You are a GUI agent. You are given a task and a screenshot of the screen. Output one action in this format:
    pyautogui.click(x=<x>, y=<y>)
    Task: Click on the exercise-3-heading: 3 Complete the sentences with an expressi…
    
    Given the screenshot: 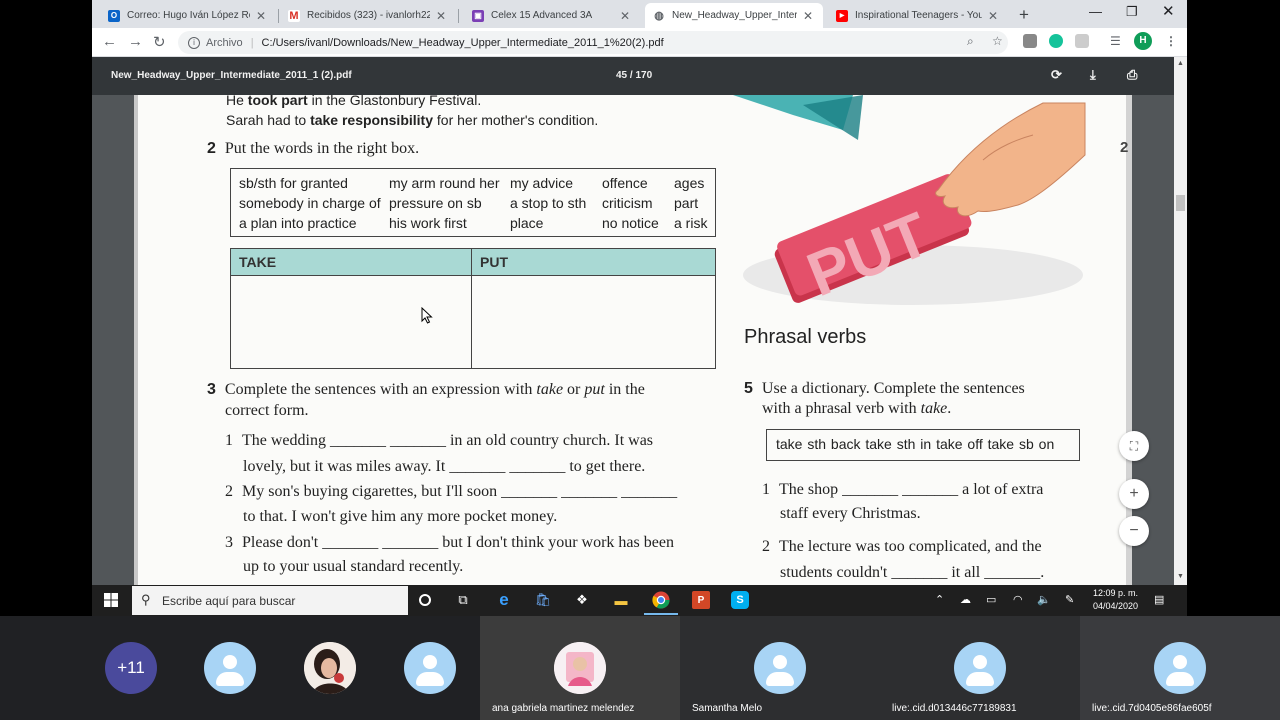 What is the action you would take?
    pyautogui.click(x=426, y=389)
    